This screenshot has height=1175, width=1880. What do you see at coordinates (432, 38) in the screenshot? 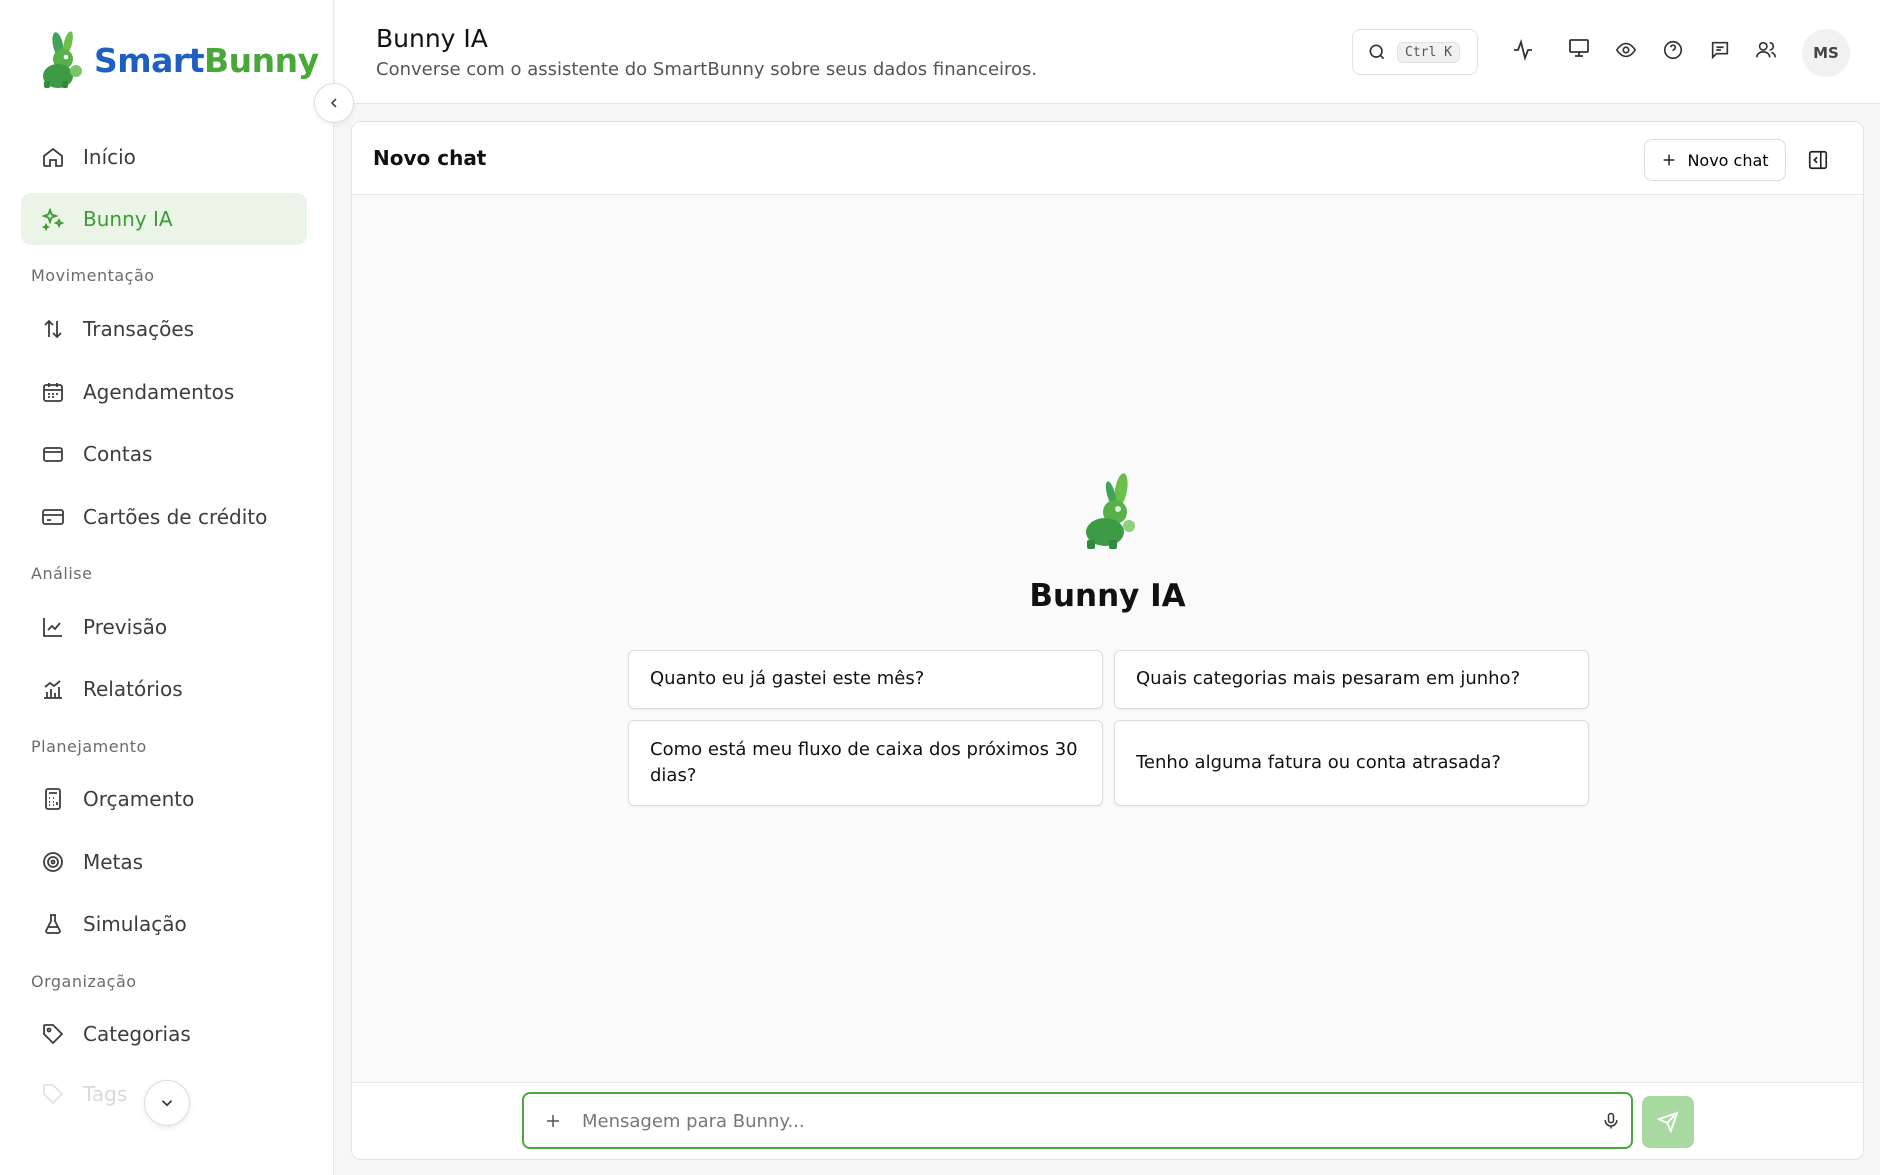
I see `page-title: Bunny IA` at bounding box center [432, 38].